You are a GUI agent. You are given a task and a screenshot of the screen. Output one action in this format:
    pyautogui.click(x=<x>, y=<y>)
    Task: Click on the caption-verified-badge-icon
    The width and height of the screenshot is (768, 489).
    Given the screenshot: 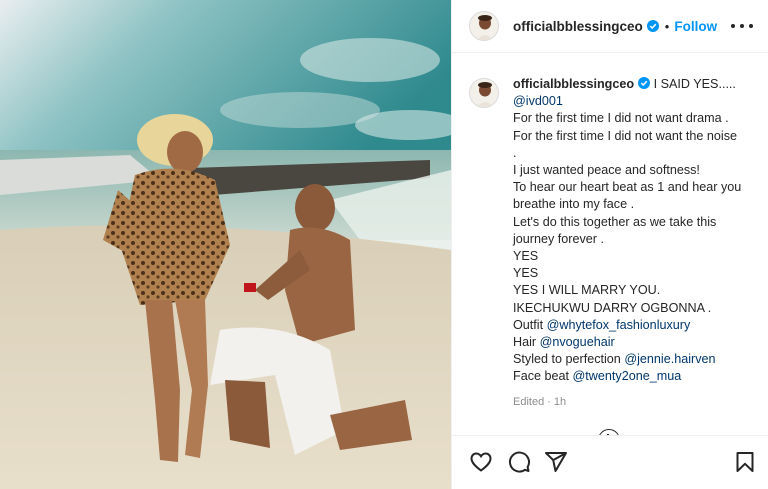 What is the action you would take?
    pyautogui.click(x=644, y=83)
    